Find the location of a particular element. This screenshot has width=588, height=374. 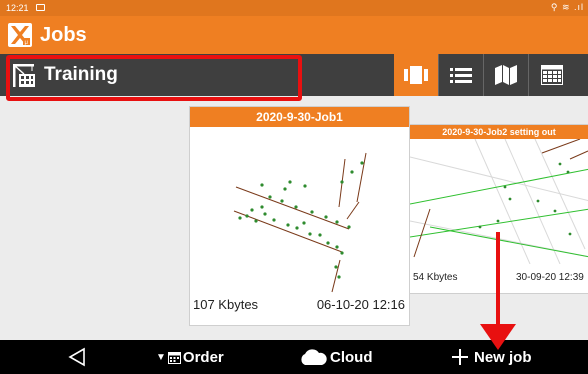

cards-view-button is located at coordinates (416, 75).